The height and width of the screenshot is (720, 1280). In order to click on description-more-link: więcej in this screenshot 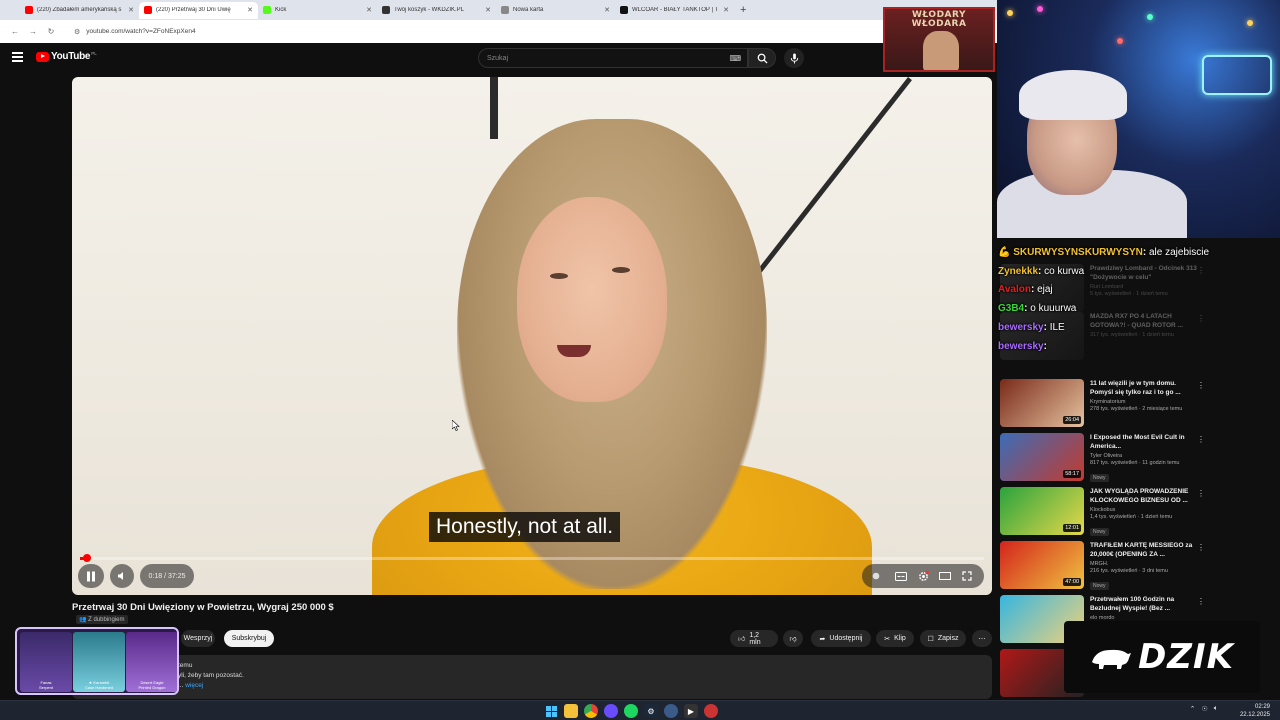, I will do `click(194, 685)`.